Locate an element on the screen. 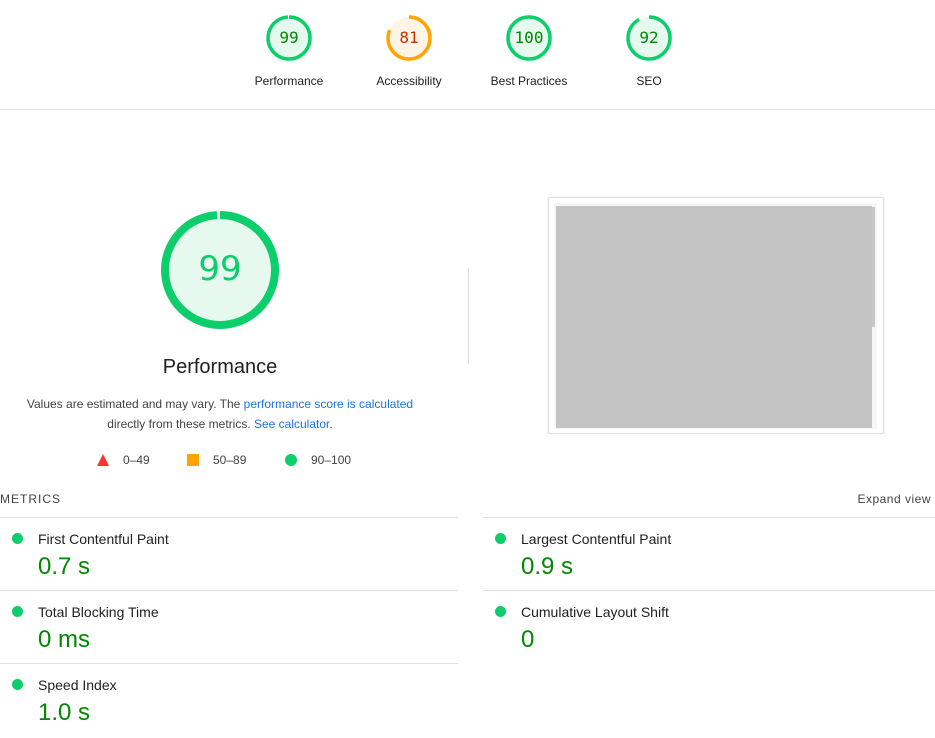 The image size is (935, 738). screenshot-frame is located at coordinates (715, 316).